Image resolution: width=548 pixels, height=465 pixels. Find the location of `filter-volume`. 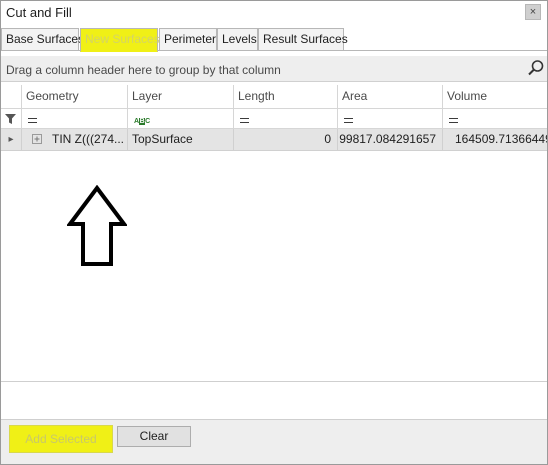

filter-volume is located at coordinates (494, 118).